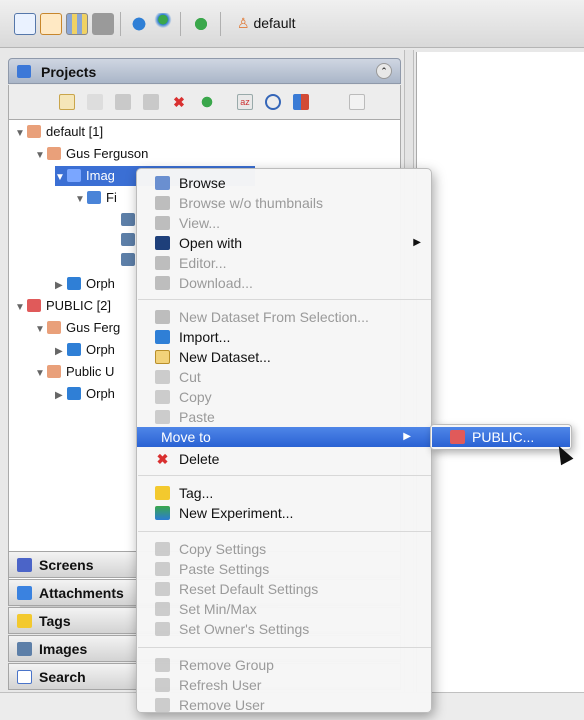 The width and height of the screenshot is (584, 720). I want to click on menu-item-remove-group: Remove Group, so click(284, 665).